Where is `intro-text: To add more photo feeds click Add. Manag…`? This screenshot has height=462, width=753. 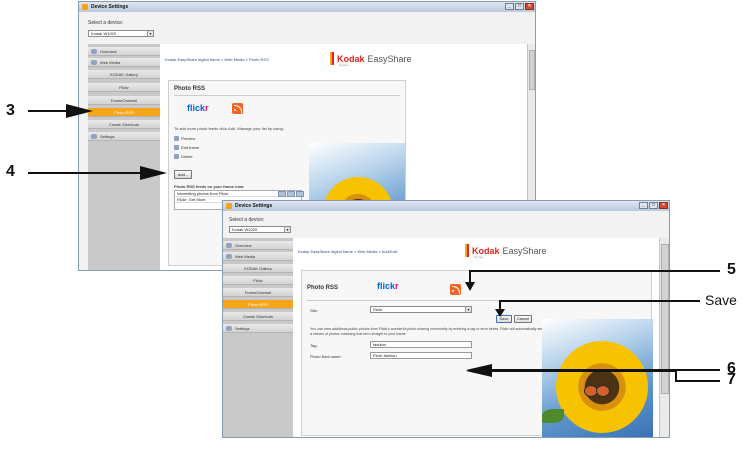
intro-text: To add more photo feeds click Add. Manag… is located at coordinates (229, 128).